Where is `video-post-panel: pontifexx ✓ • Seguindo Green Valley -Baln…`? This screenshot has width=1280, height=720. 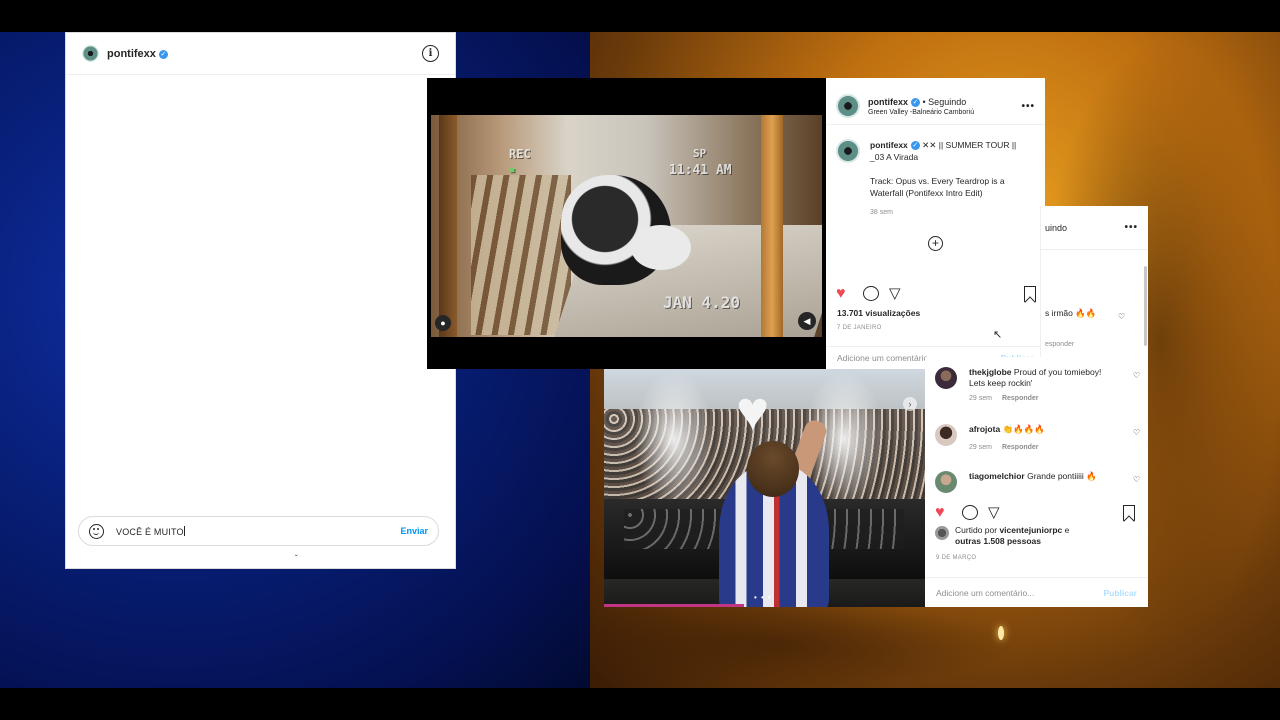
video-post-panel: pontifexx ✓ • Seguindo Green Valley -Baln… is located at coordinates (935, 223).